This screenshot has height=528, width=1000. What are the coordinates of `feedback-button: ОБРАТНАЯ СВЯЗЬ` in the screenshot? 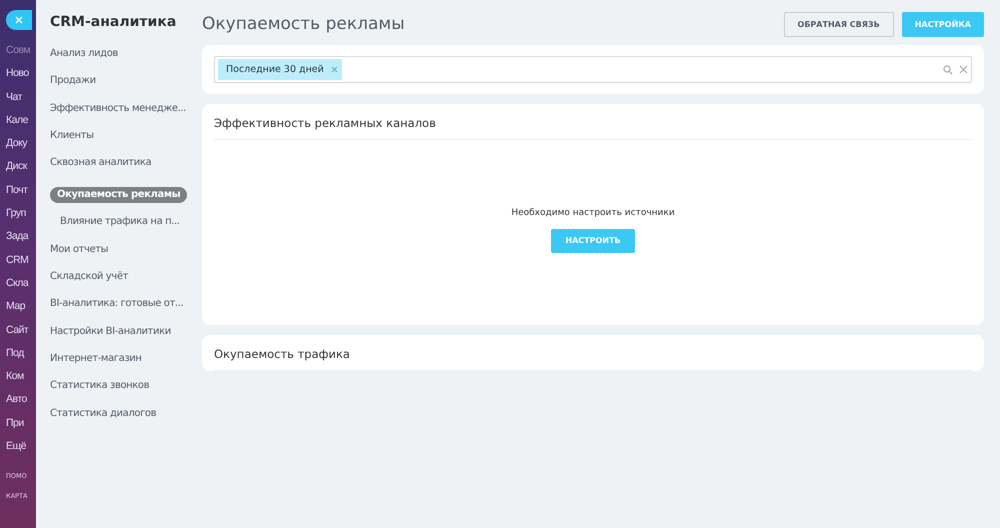 It's located at (839, 24).